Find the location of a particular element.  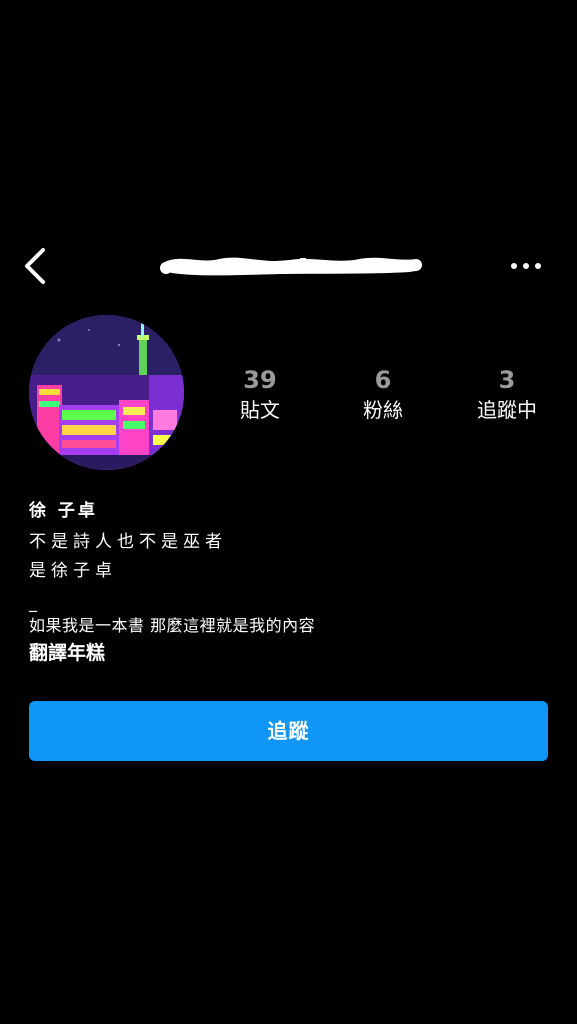

stat-followers-label: 粉絲 is located at coordinates (383, 410).